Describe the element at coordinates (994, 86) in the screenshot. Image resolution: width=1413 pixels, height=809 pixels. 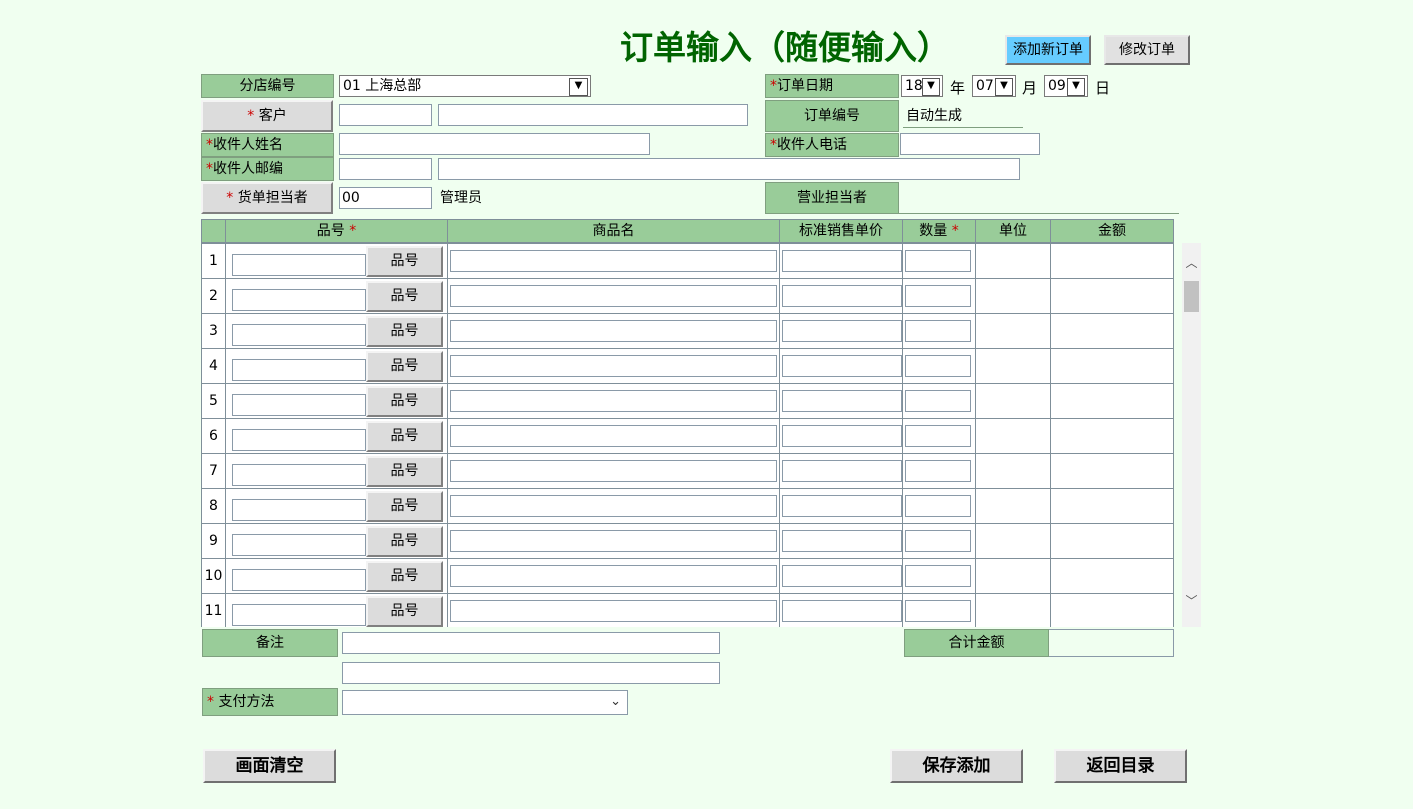
I see `month-select: 07 ▼` at that location.